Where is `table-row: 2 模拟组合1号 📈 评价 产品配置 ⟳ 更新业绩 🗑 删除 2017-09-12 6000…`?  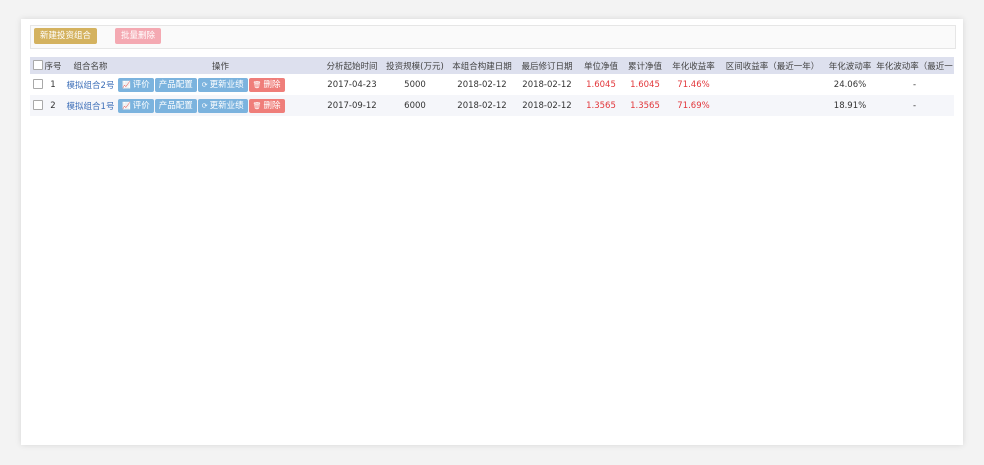
table-row: 2 模拟组合1号 📈 评价 产品配置 ⟳ 更新业绩 🗑 删除 2017-09-12 6000… is located at coordinates (492, 105).